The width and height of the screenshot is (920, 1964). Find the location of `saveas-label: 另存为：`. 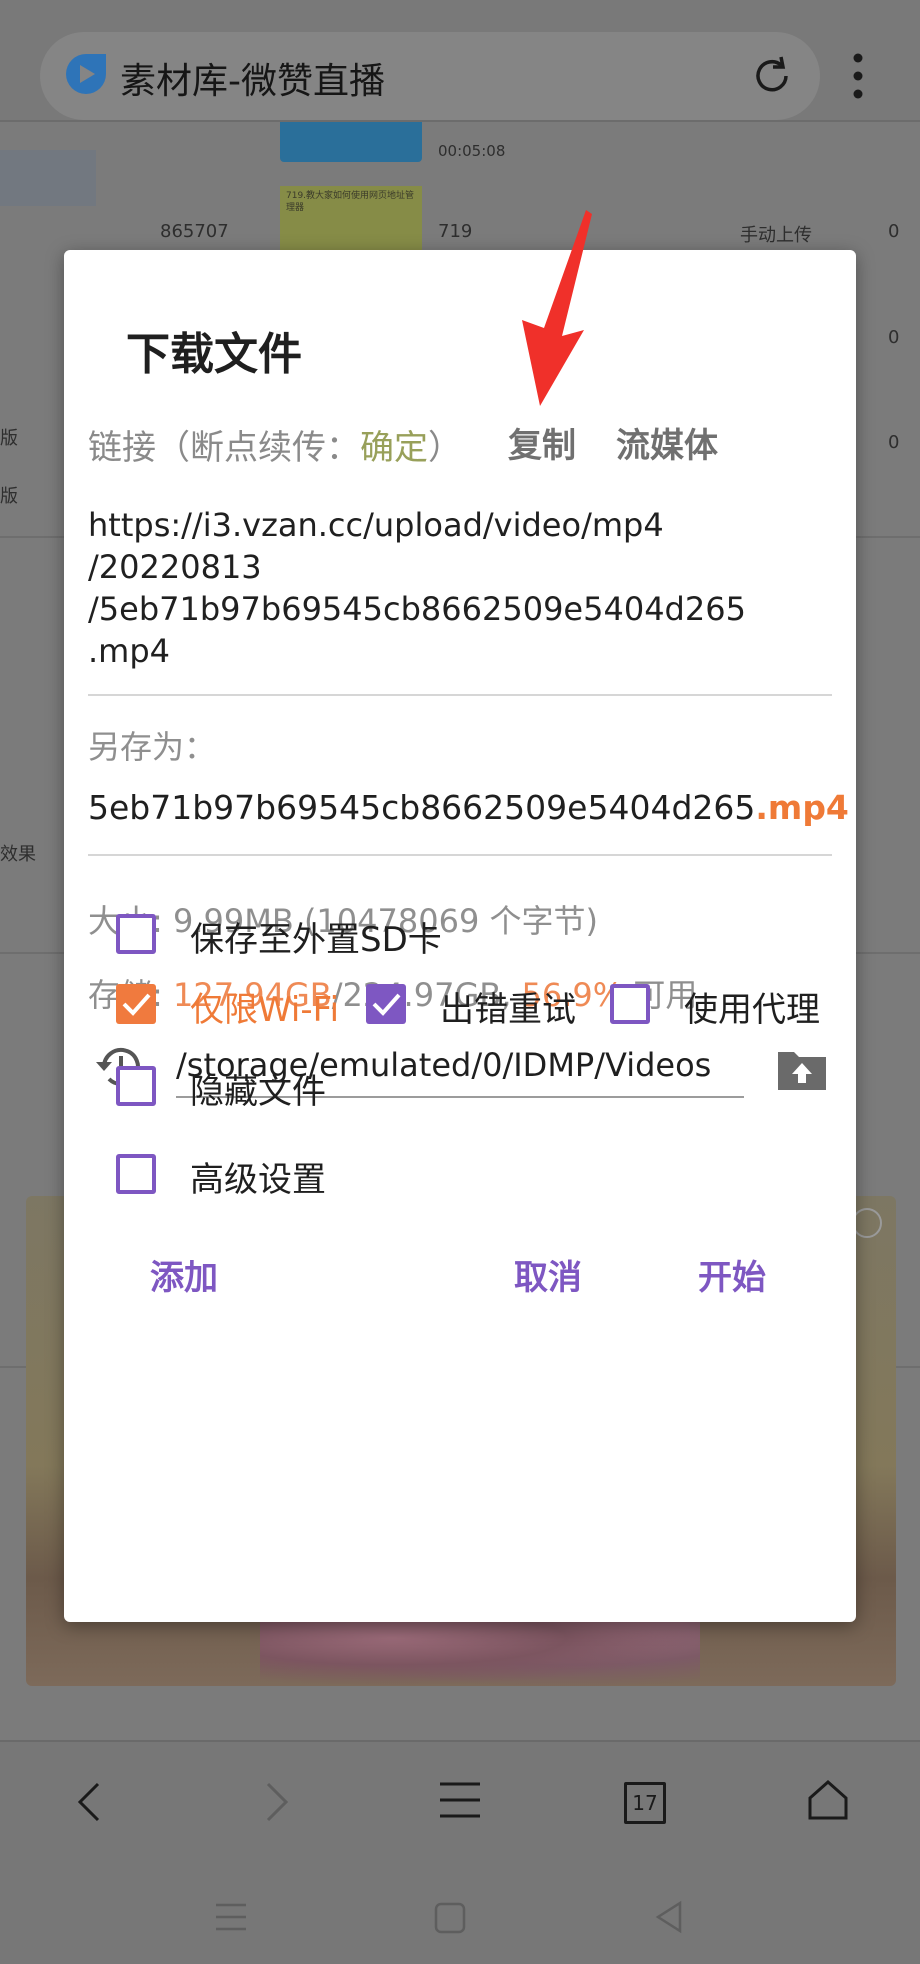

saveas-label: 另存为： is located at coordinates (152, 747).